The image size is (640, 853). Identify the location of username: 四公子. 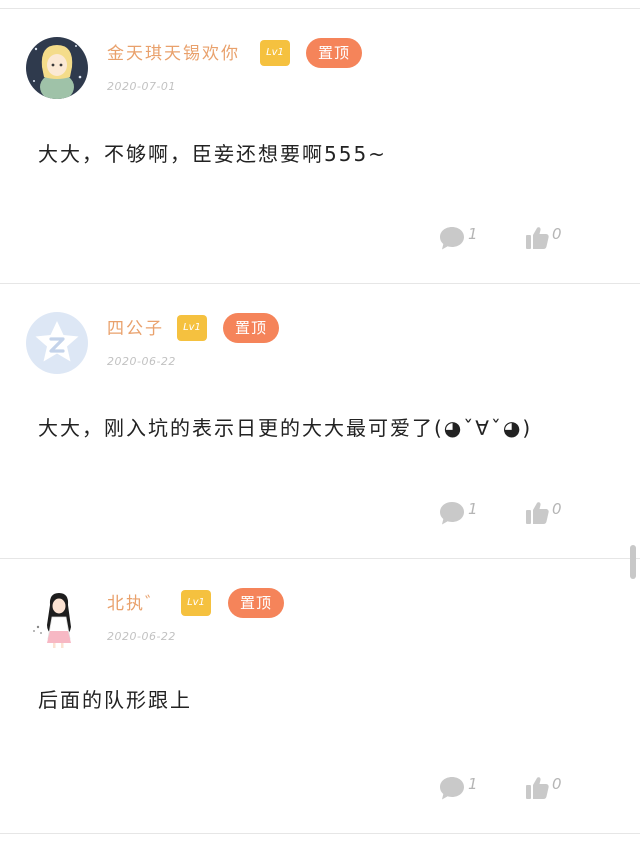
(135, 326).